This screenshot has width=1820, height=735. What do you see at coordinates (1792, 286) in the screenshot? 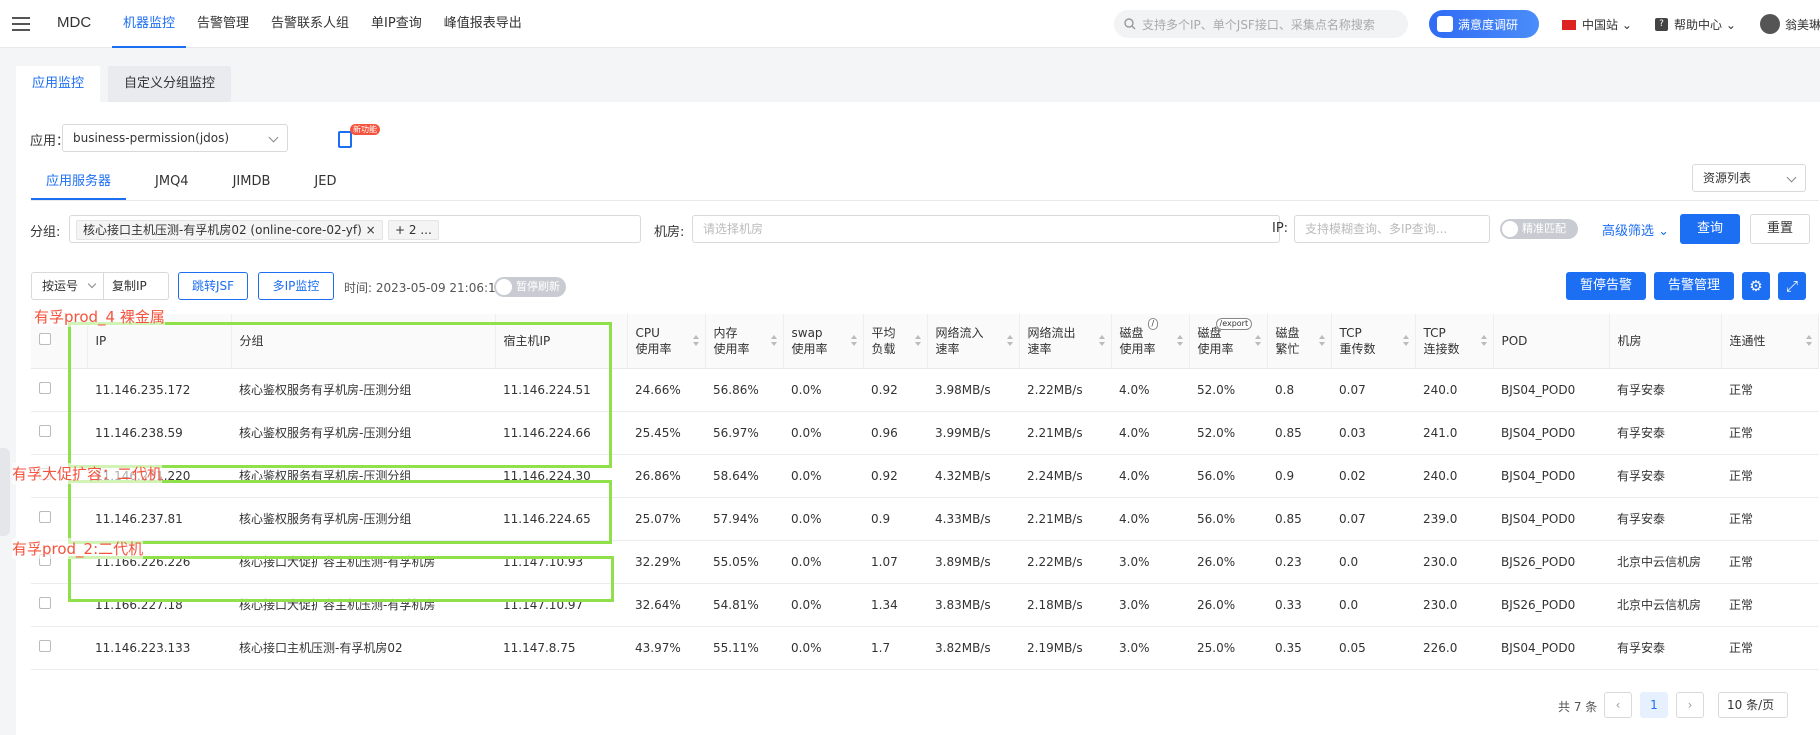
I see `fullscreen-icon: ⤢` at bounding box center [1792, 286].